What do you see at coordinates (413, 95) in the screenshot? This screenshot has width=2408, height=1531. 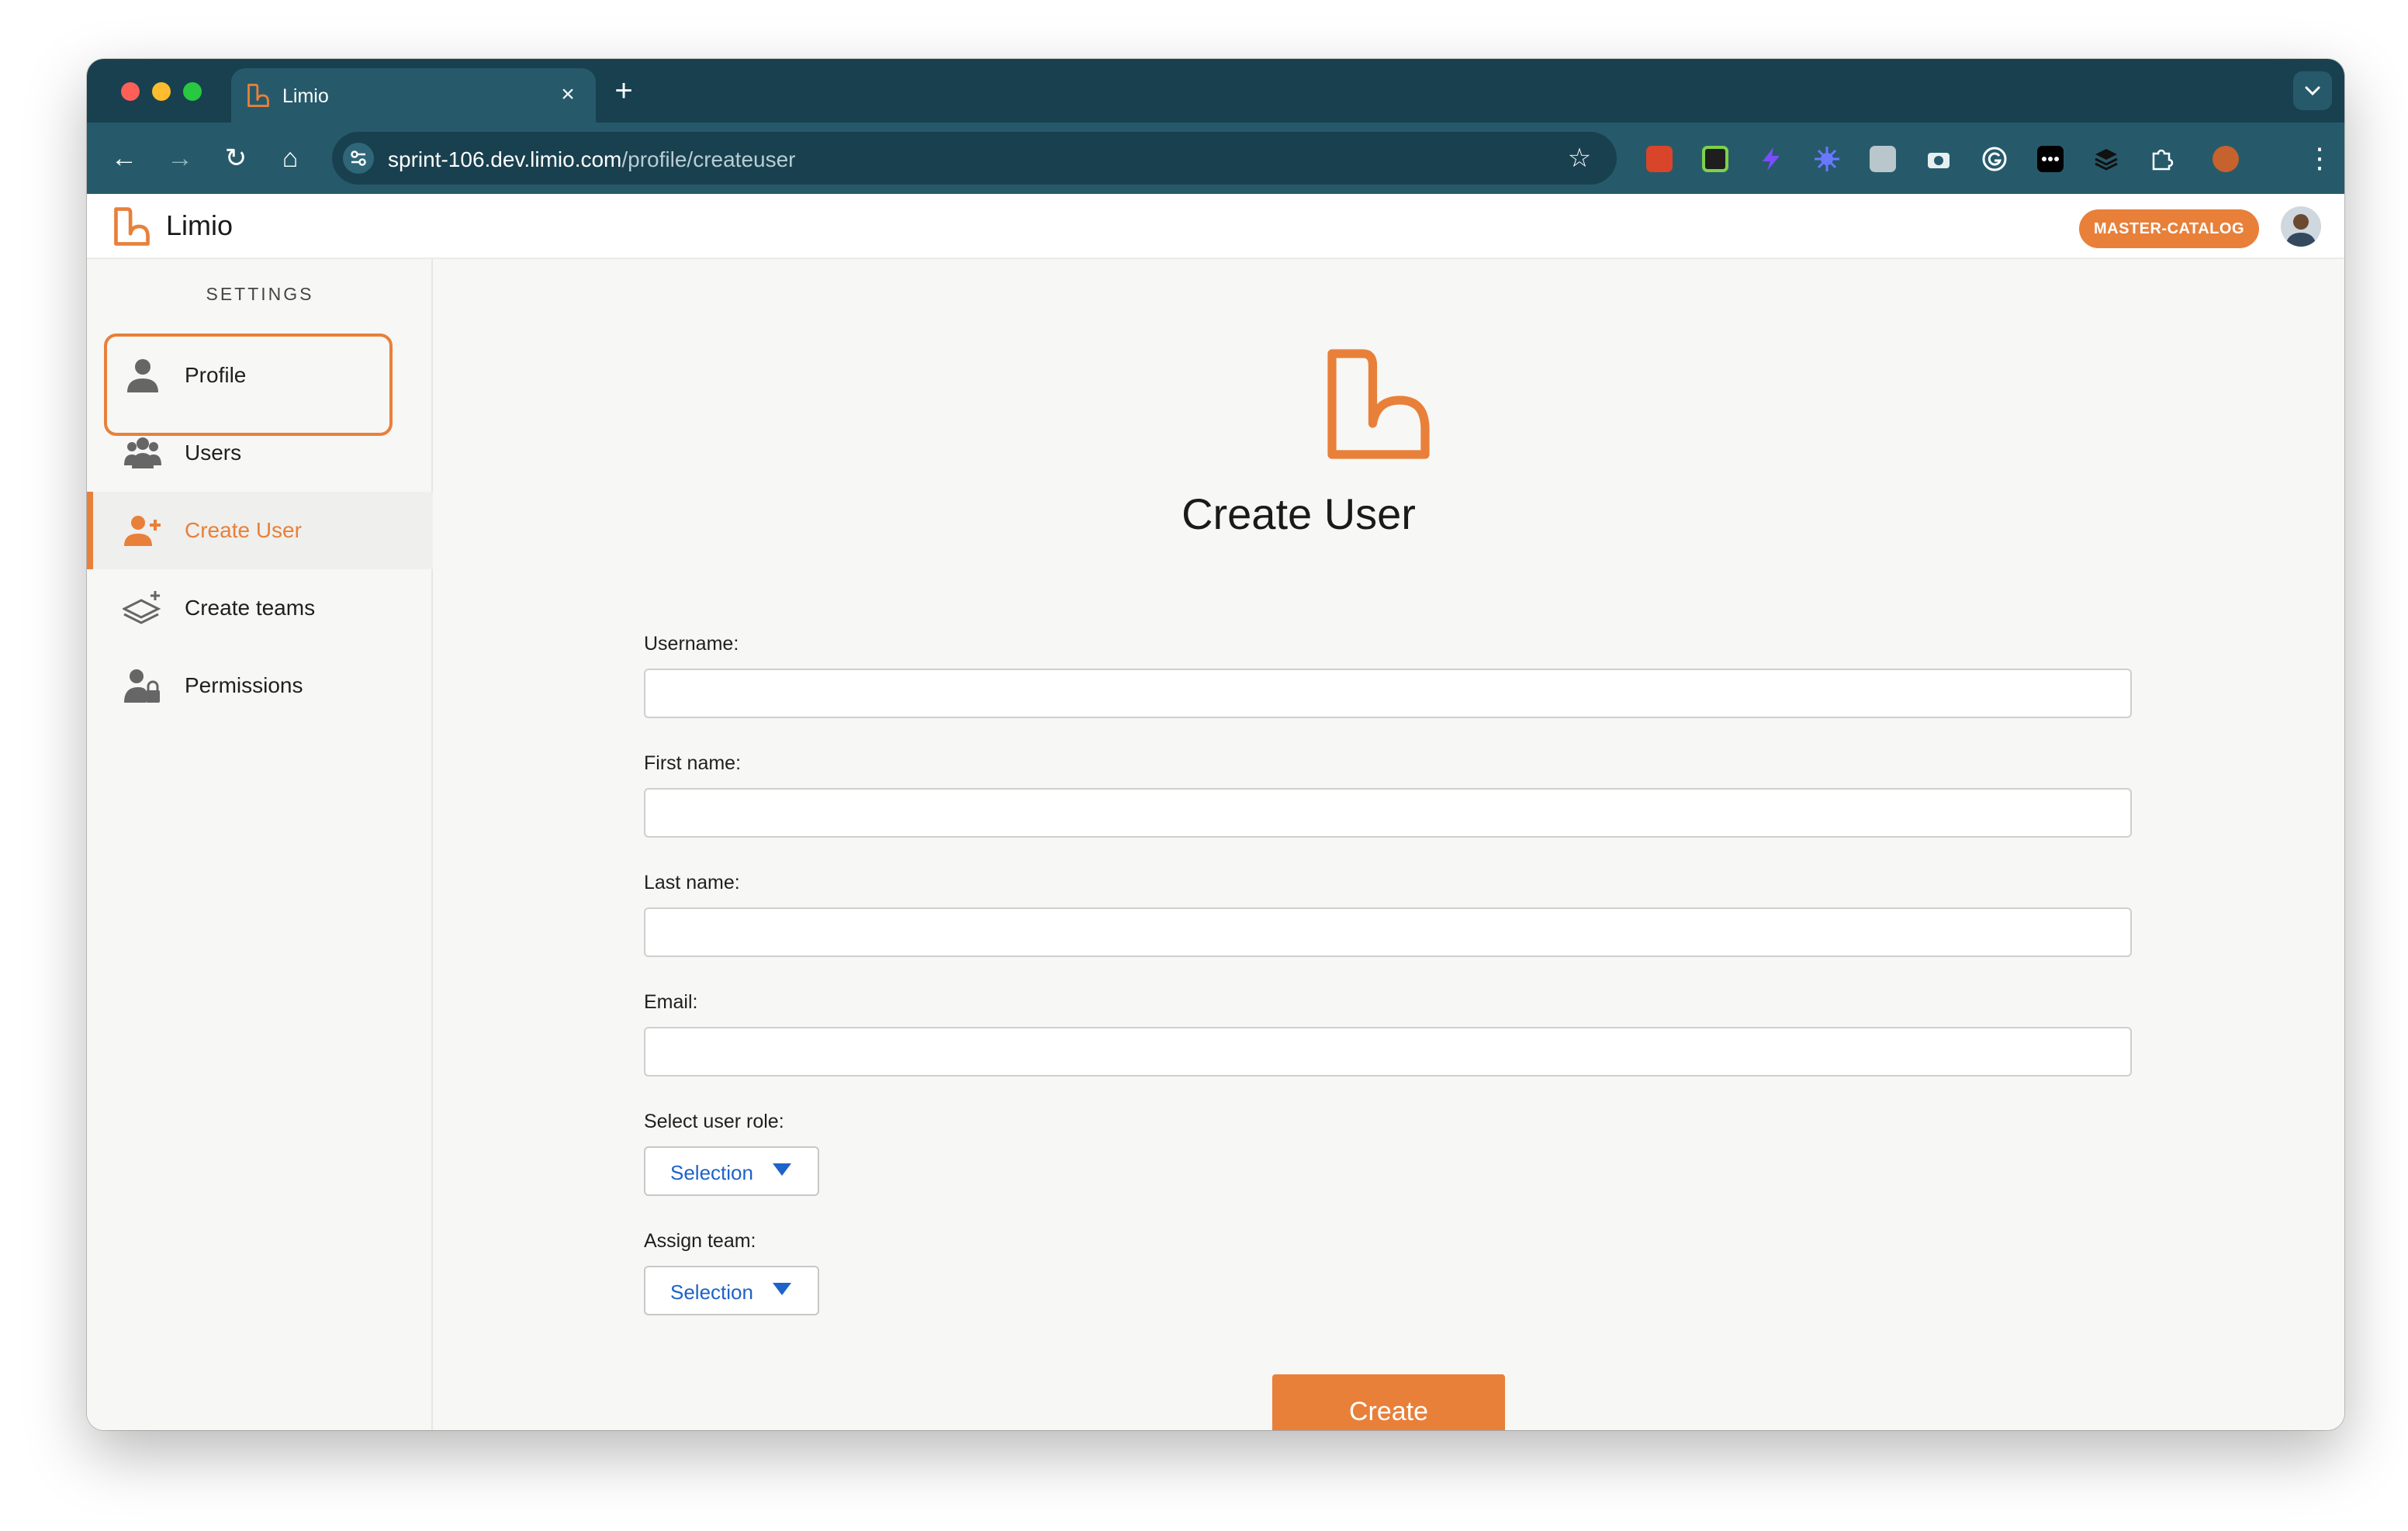 I see `browser-tab: Limio ×` at bounding box center [413, 95].